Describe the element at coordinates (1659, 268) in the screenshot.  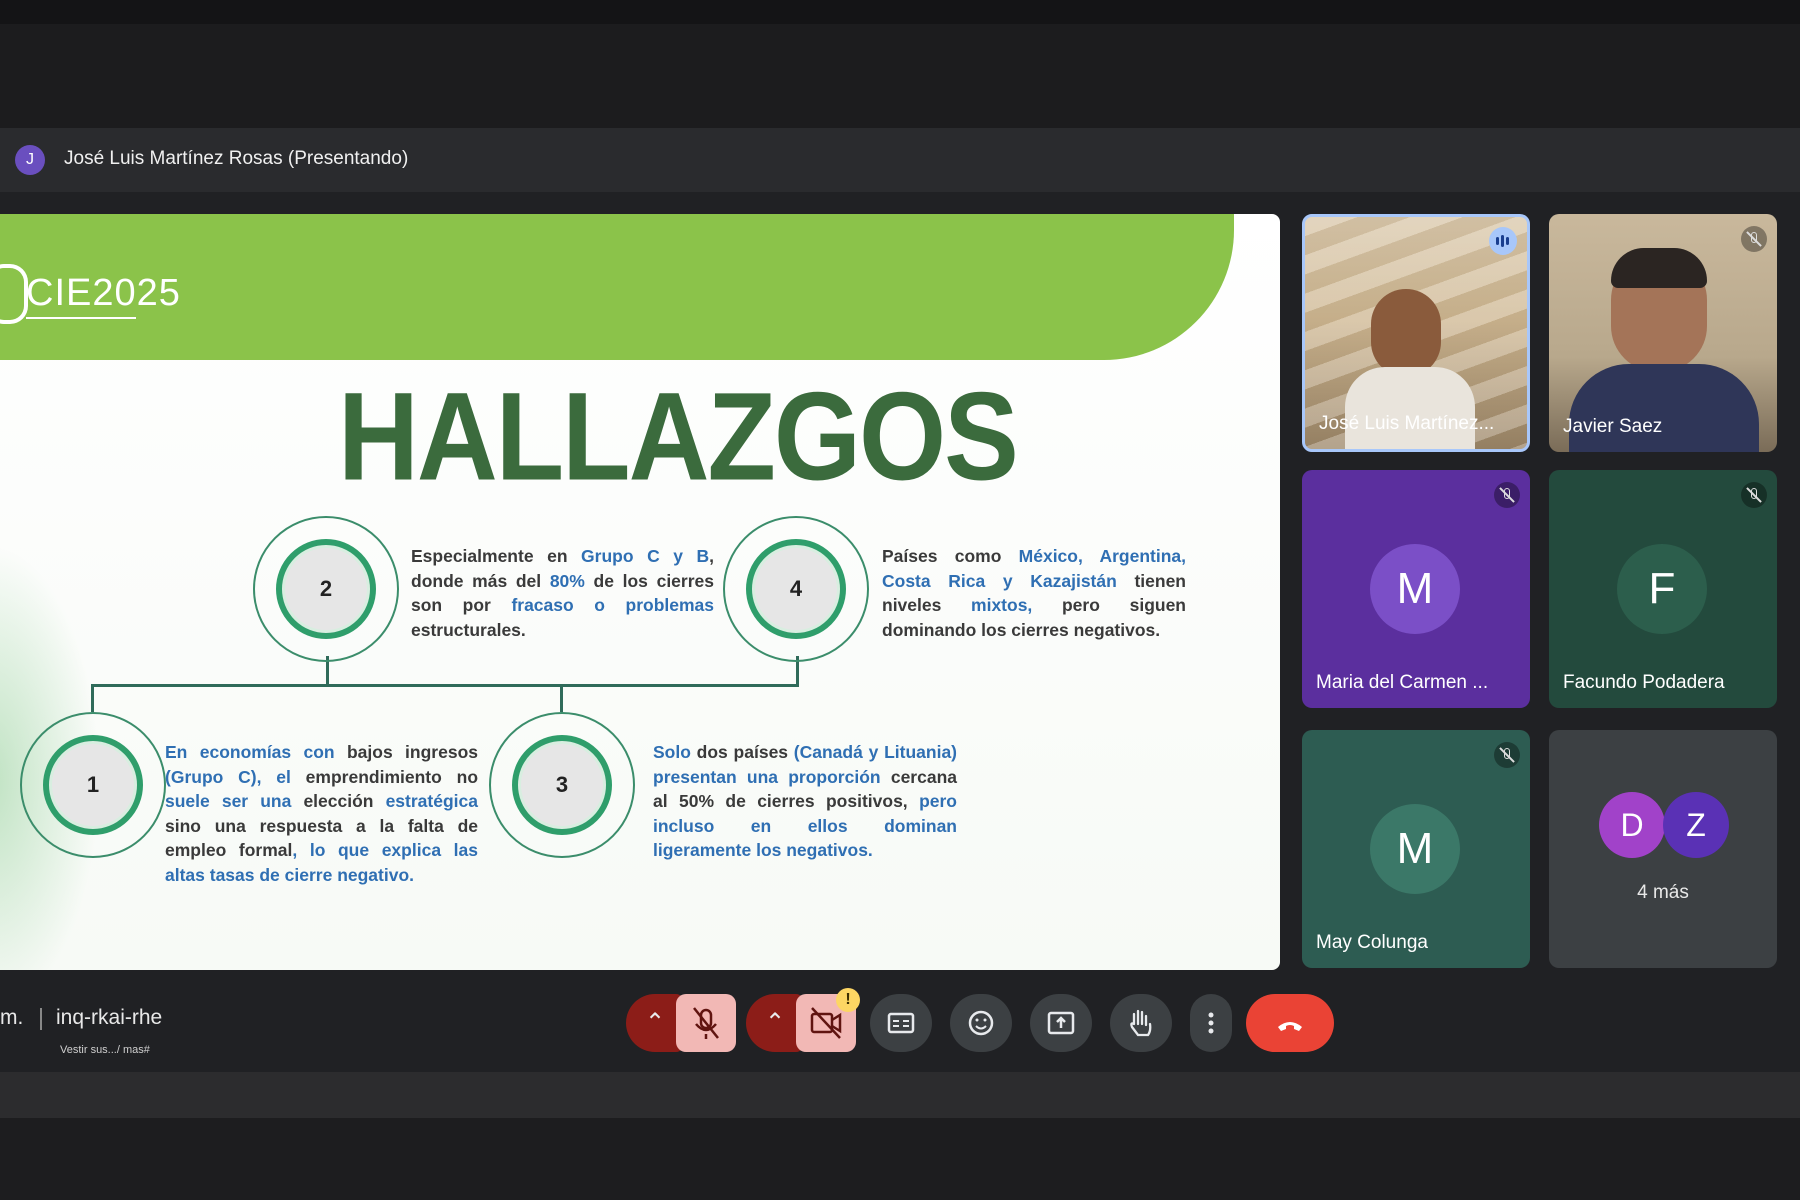
I see `participant-hair` at that location.